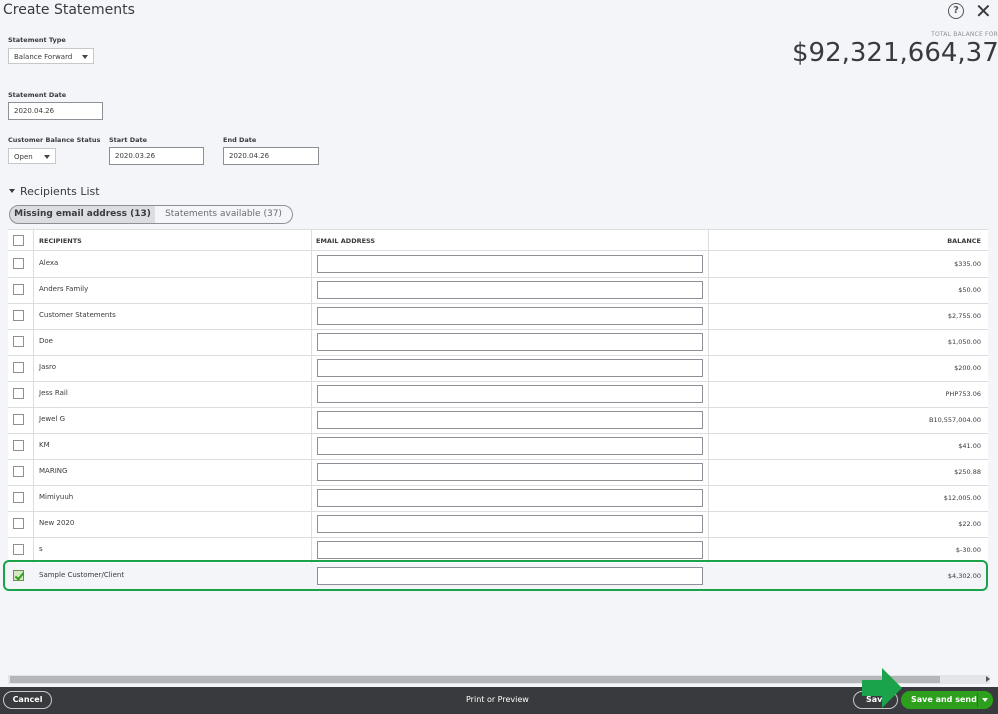  Describe the element at coordinates (967, 264) in the screenshot. I see `balance-value: $335.00` at that location.